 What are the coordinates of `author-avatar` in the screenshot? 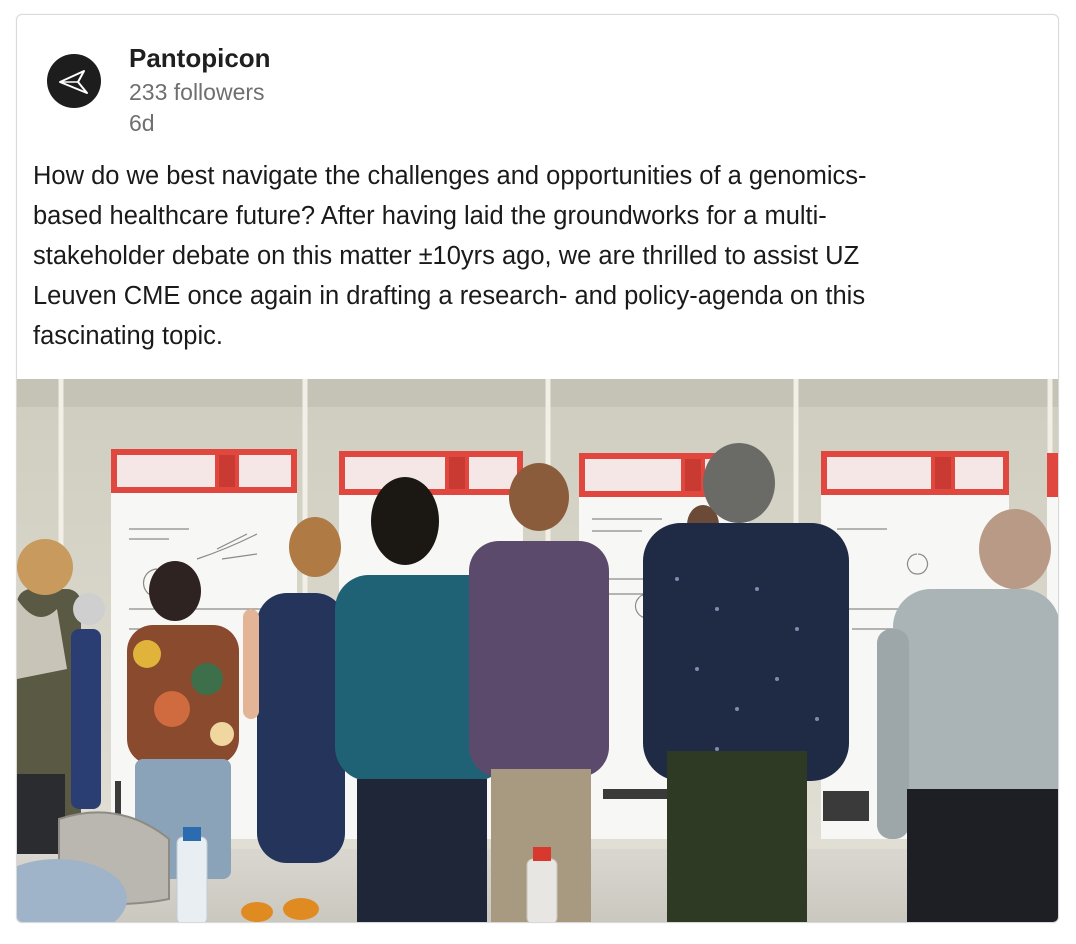 It's located at (74, 81).